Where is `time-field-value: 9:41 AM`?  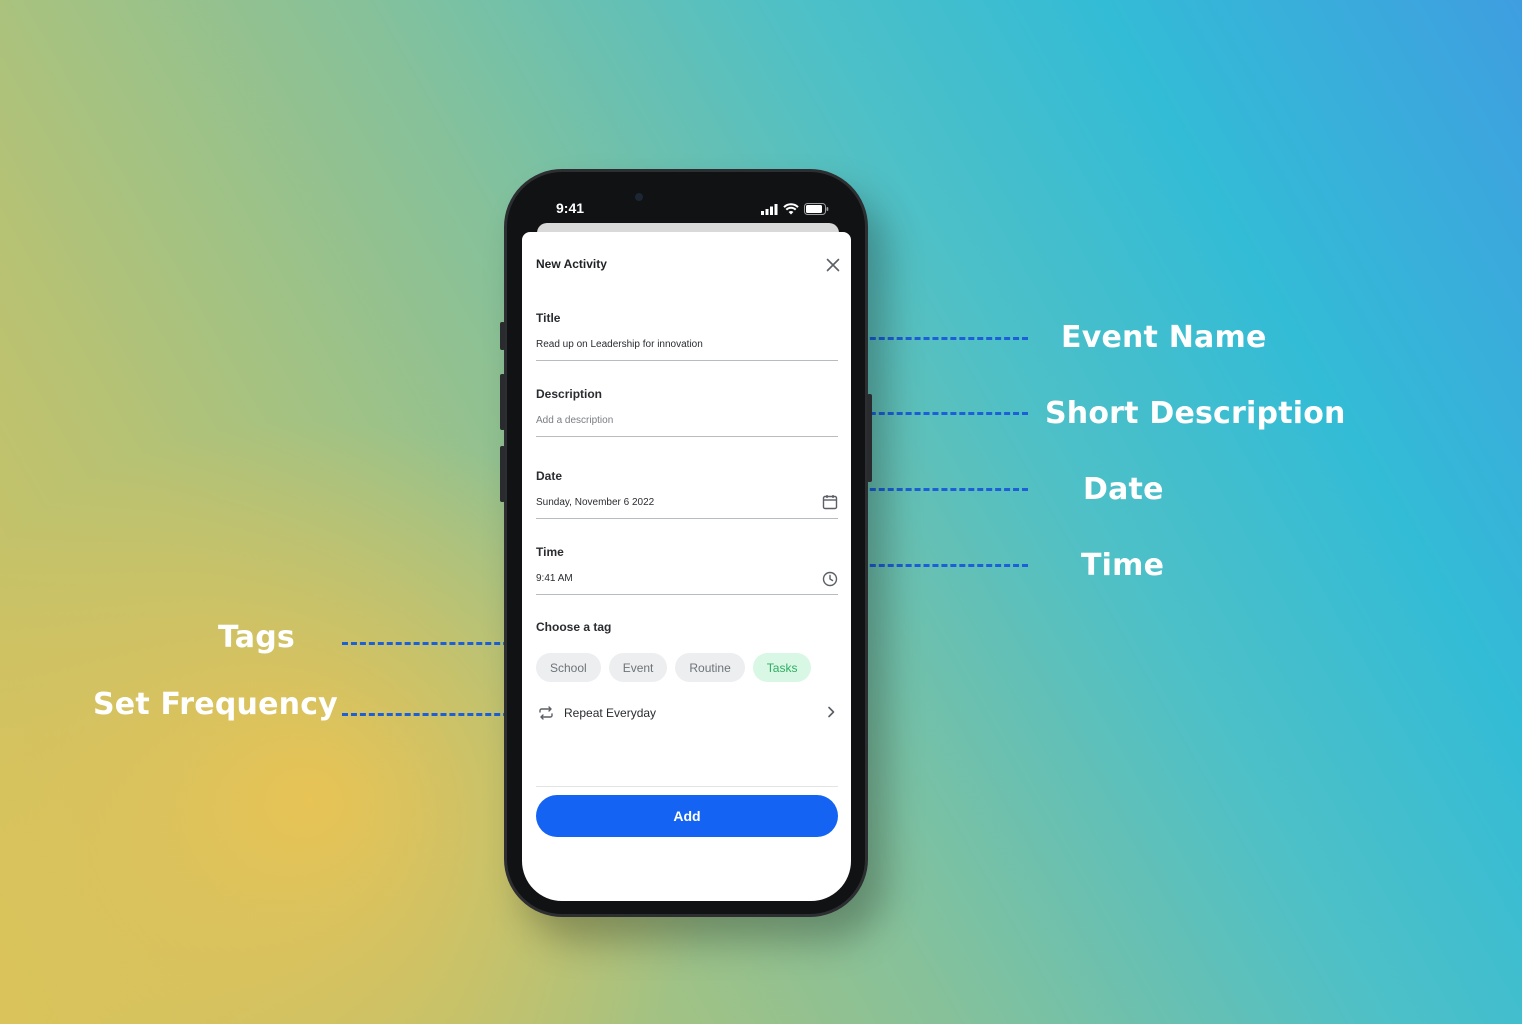 time-field-value: 9:41 AM is located at coordinates (554, 578).